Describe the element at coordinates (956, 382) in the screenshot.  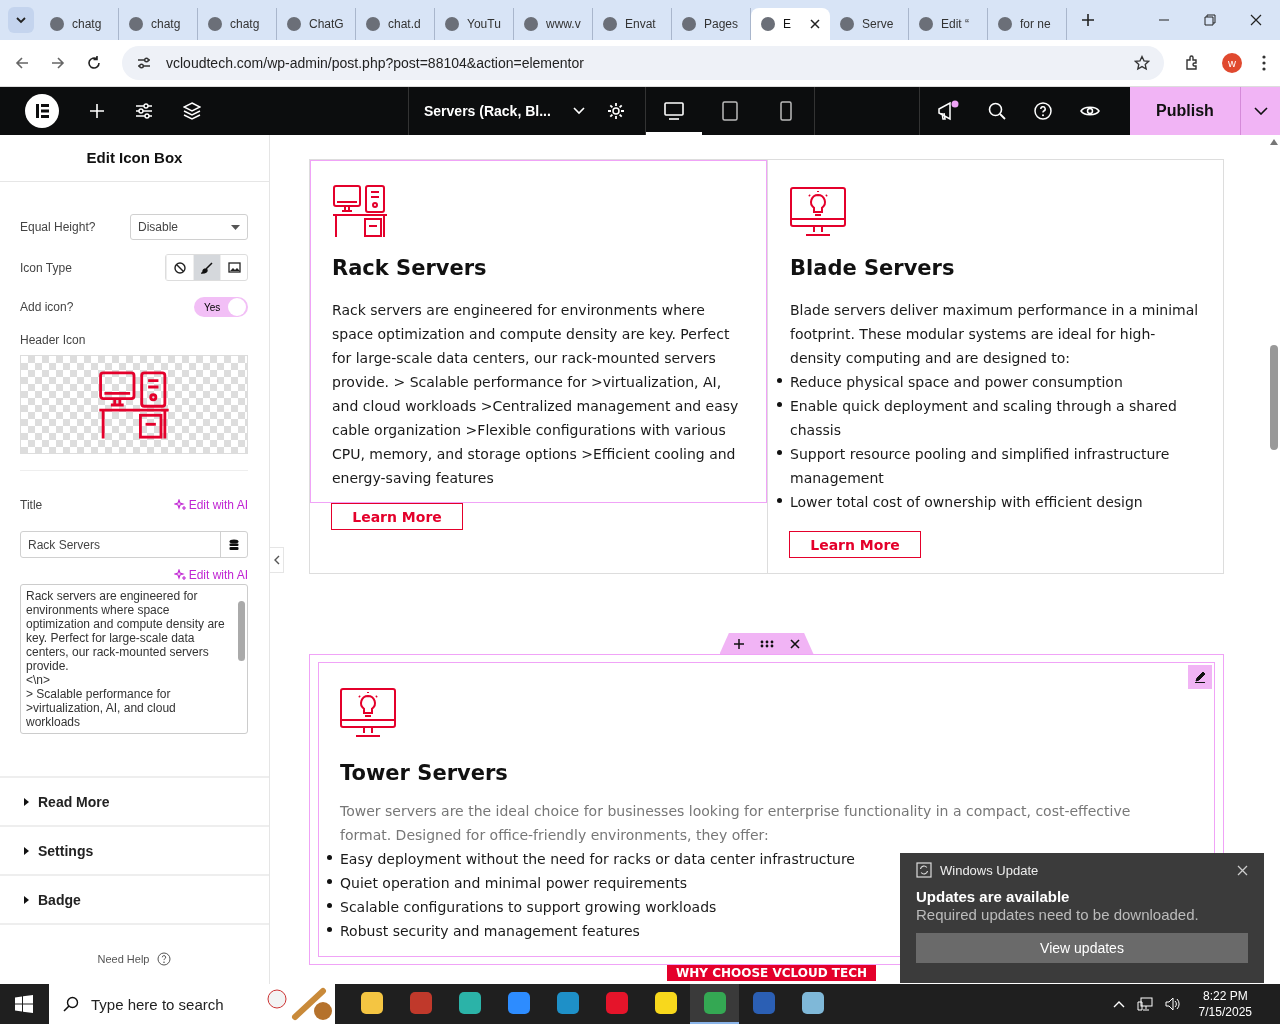
I see `list-item-text: Reduce physical space and power consumption` at that location.